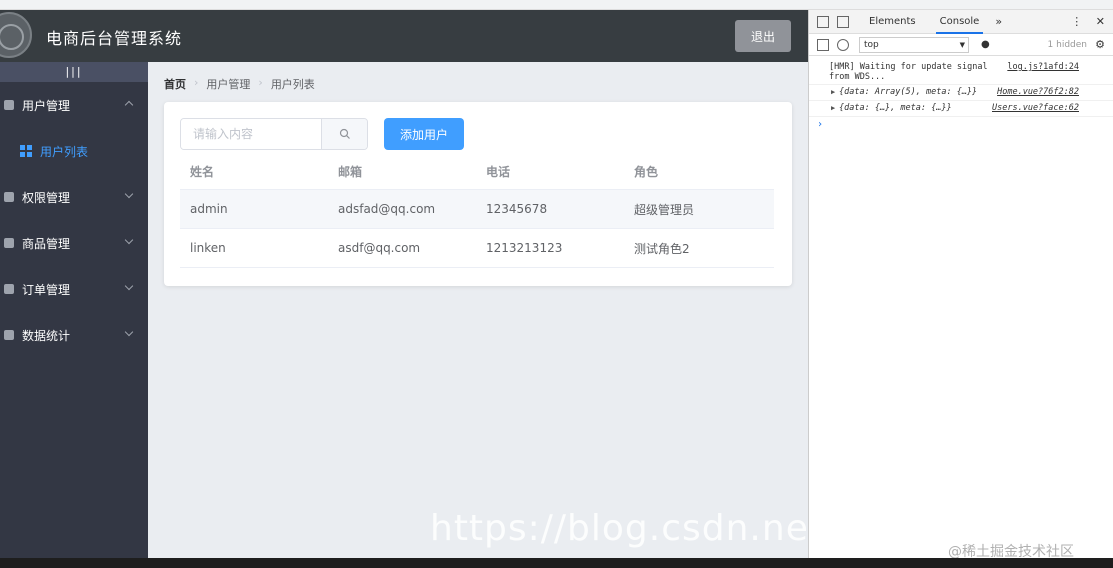 The height and width of the screenshot is (568, 1113). I want to click on logout-button: 退出, so click(763, 36).